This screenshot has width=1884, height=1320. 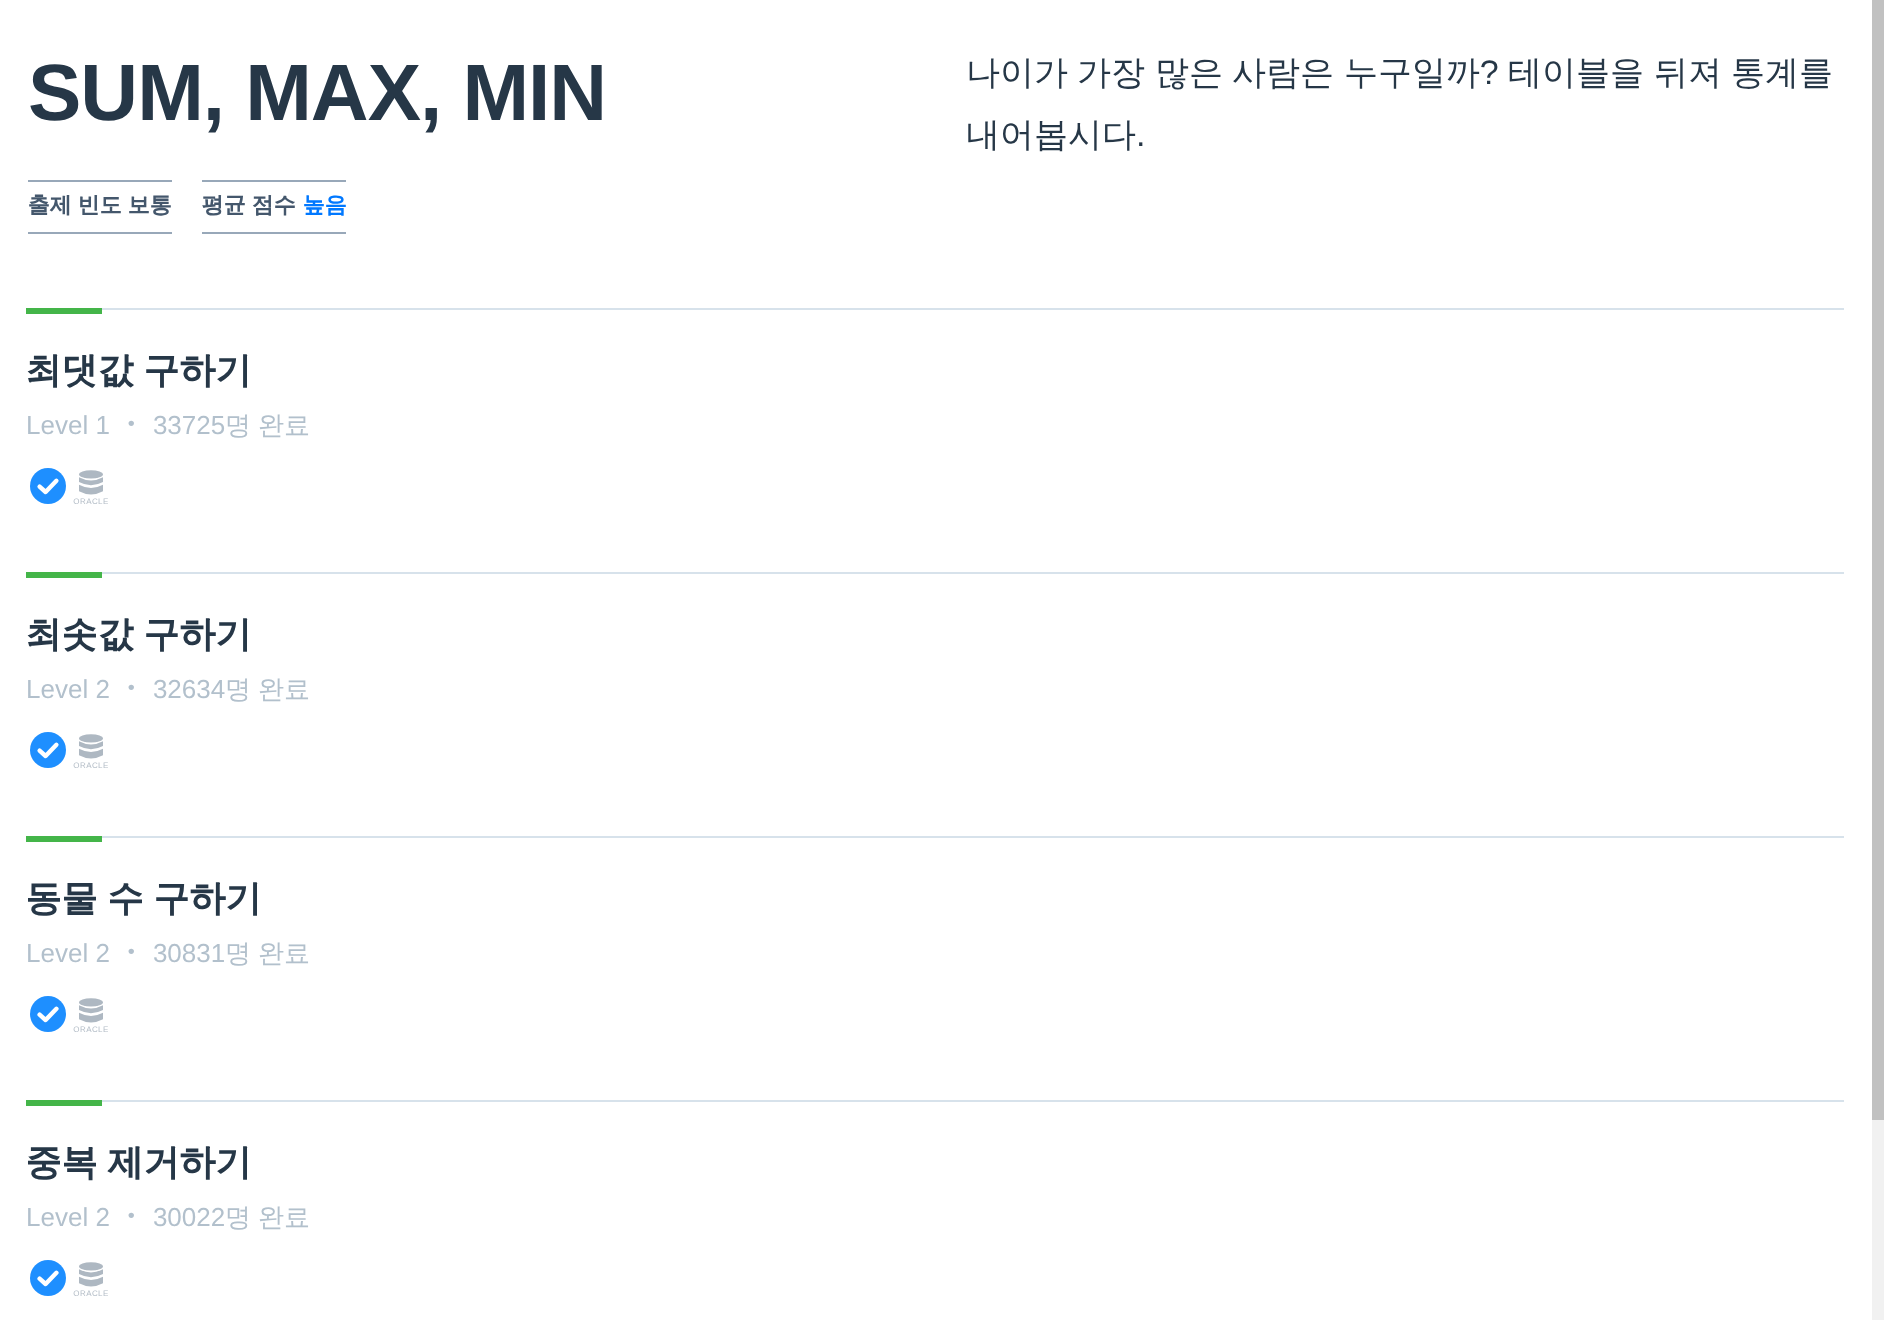 I want to click on problem-title: 최댓값 구하기, so click(x=139, y=370).